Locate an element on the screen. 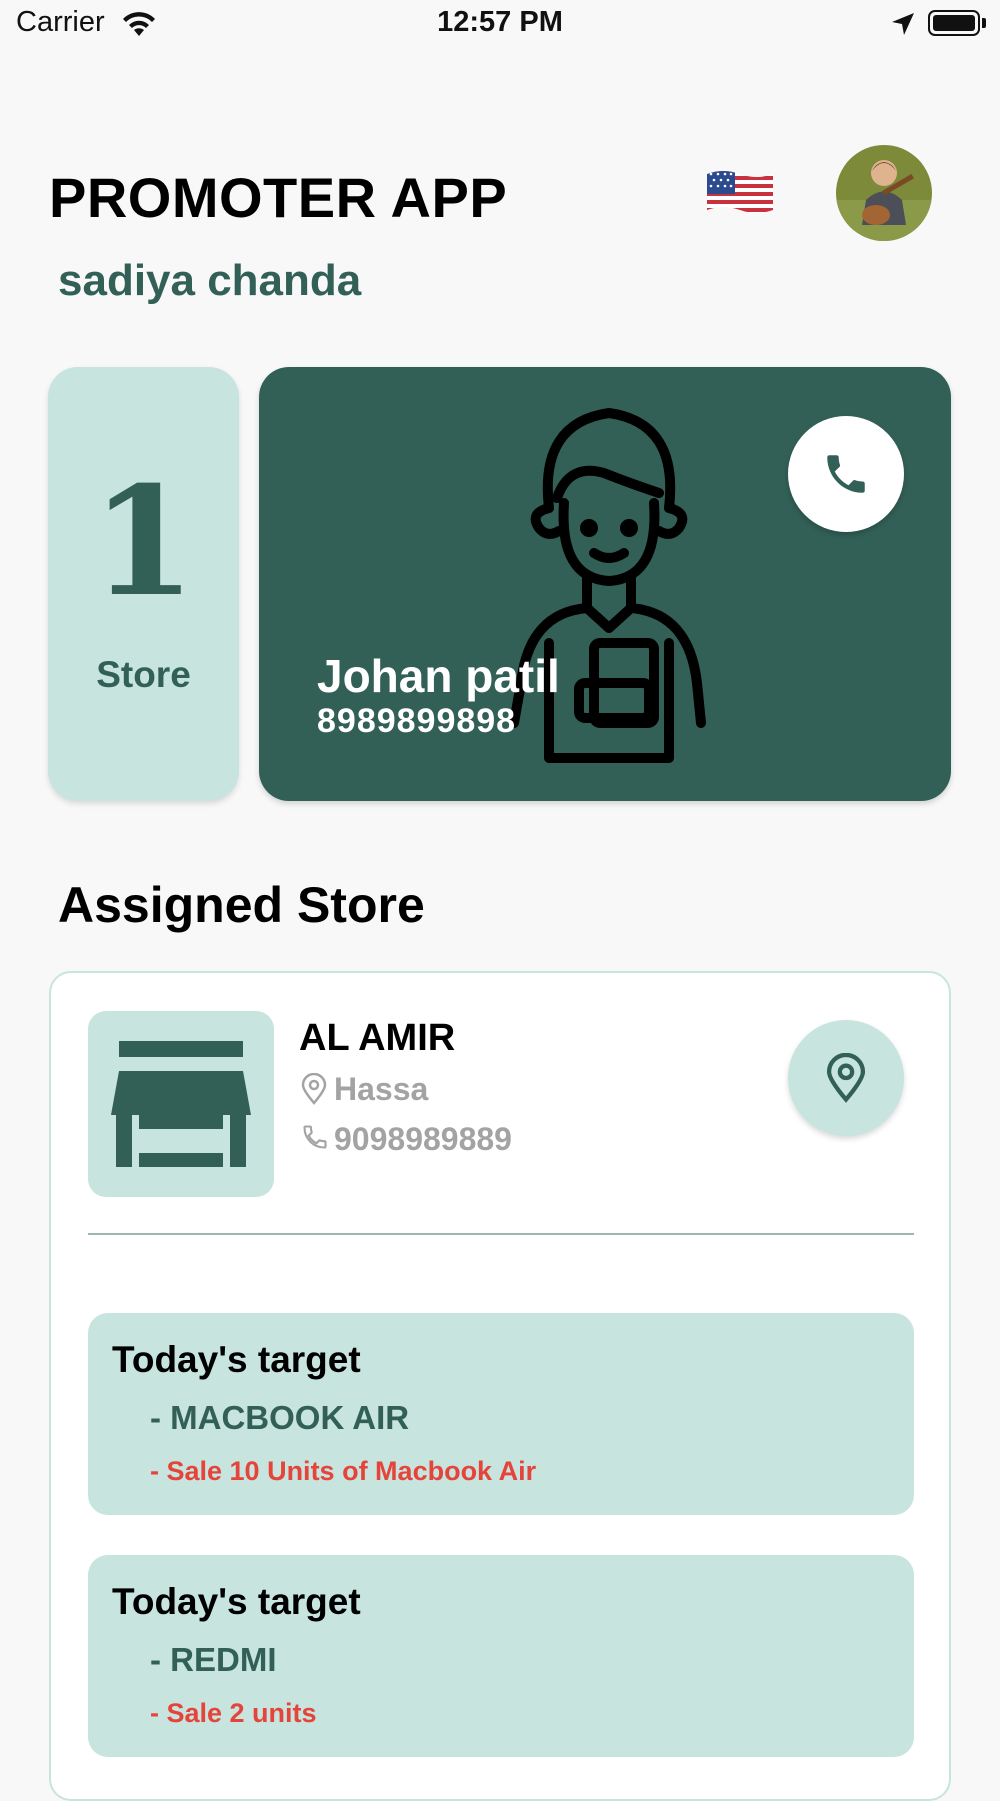 The image size is (1000, 1801). store-count-card: 1 Store is located at coordinates (143, 584).